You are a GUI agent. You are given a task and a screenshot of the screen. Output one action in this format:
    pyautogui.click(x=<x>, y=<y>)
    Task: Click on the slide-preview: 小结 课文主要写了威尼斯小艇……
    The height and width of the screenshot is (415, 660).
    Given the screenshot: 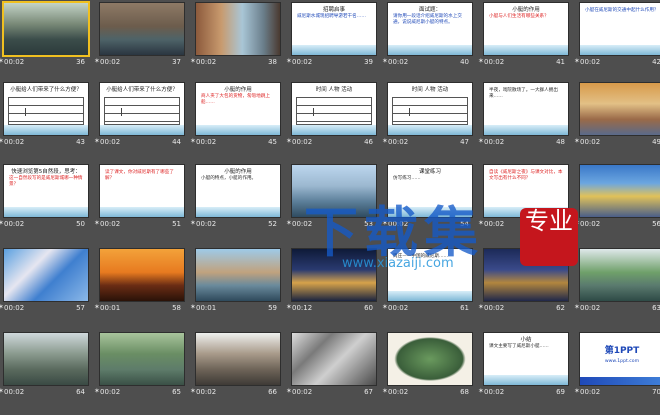 What is the action you would take?
    pyautogui.click(x=526, y=359)
    